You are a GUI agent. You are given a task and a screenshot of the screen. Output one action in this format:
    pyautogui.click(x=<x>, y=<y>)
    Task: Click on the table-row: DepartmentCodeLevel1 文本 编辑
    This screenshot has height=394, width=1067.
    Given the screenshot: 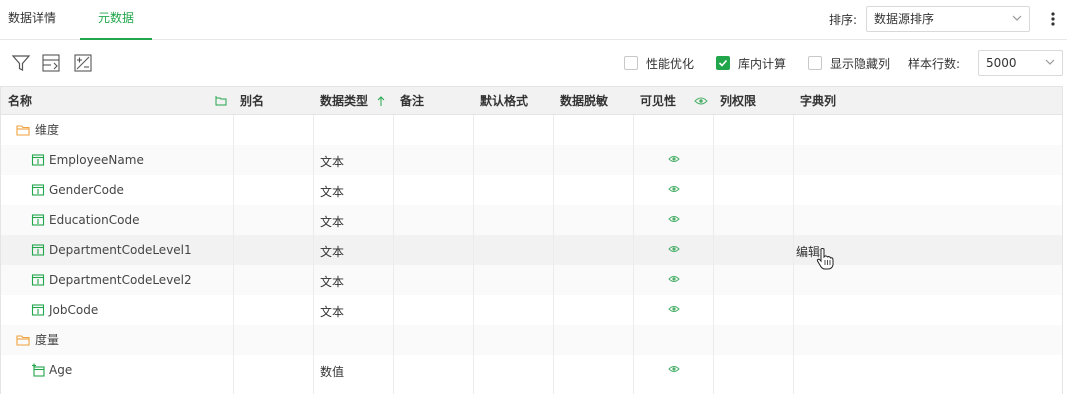 What is the action you would take?
    pyautogui.click(x=531, y=250)
    